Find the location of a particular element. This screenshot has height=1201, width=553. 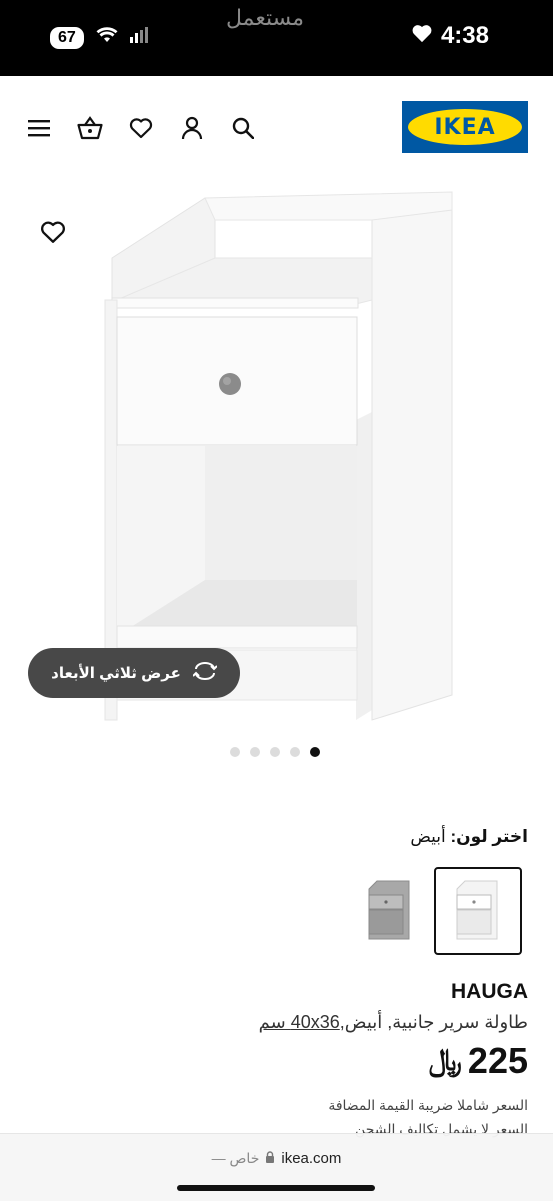

logo-text: IKEA is located at coordinates (465, 127).